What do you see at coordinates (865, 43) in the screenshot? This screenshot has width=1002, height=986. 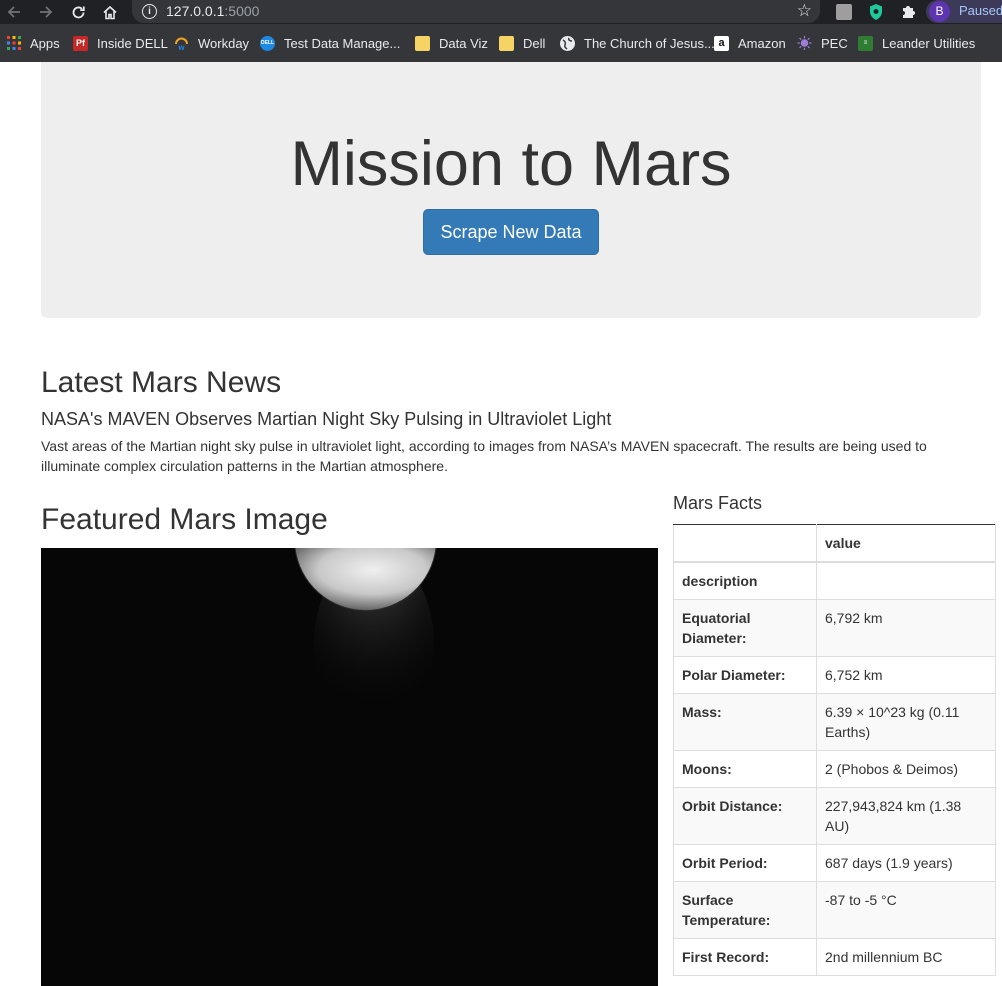 I see `leander-icon: ≡` at bounding box center [865, 43].